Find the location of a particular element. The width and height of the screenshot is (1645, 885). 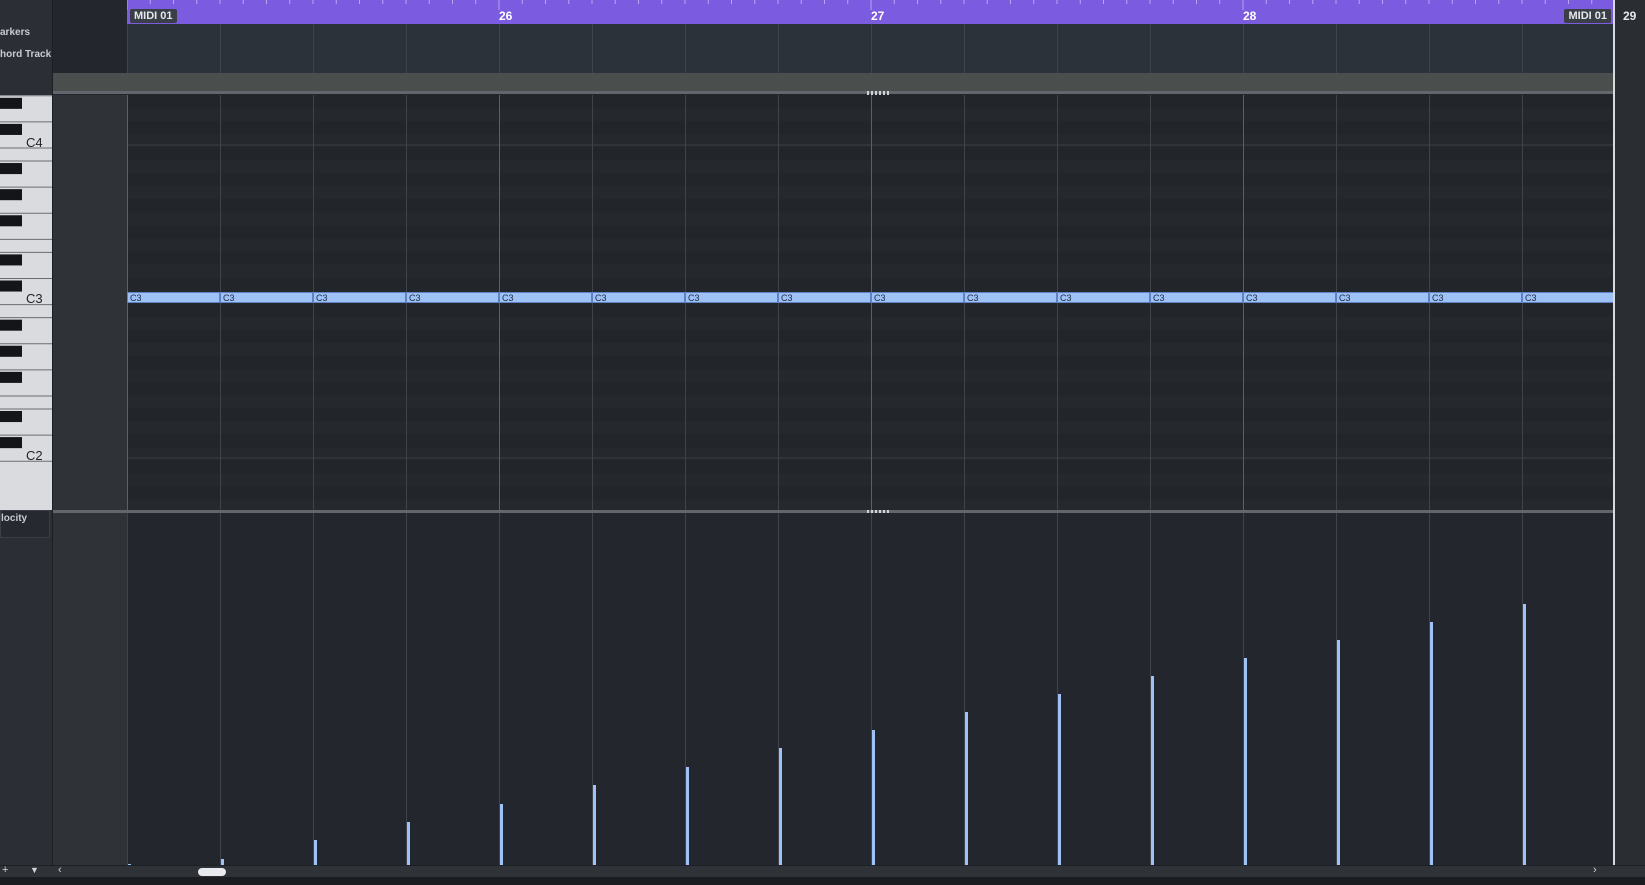

ruler-bar-27: 27 is located at coordinates (878, 16).